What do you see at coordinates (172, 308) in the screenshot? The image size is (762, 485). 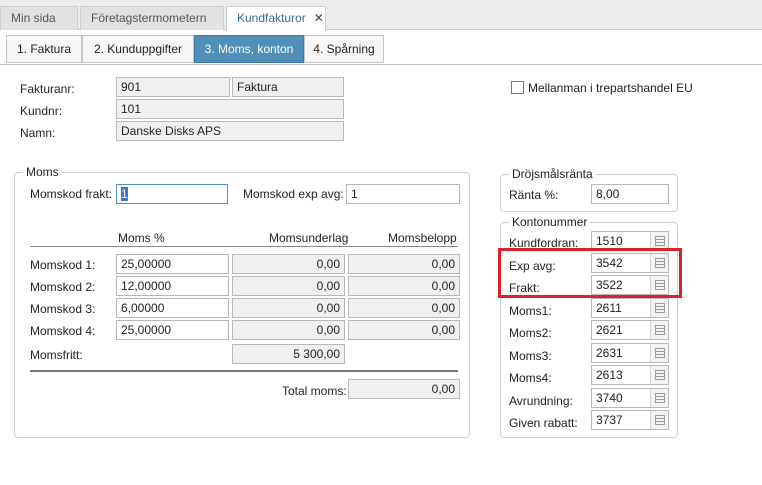 I see `momskod-3-pct: 6,00000` at bounding box center [172, 308].